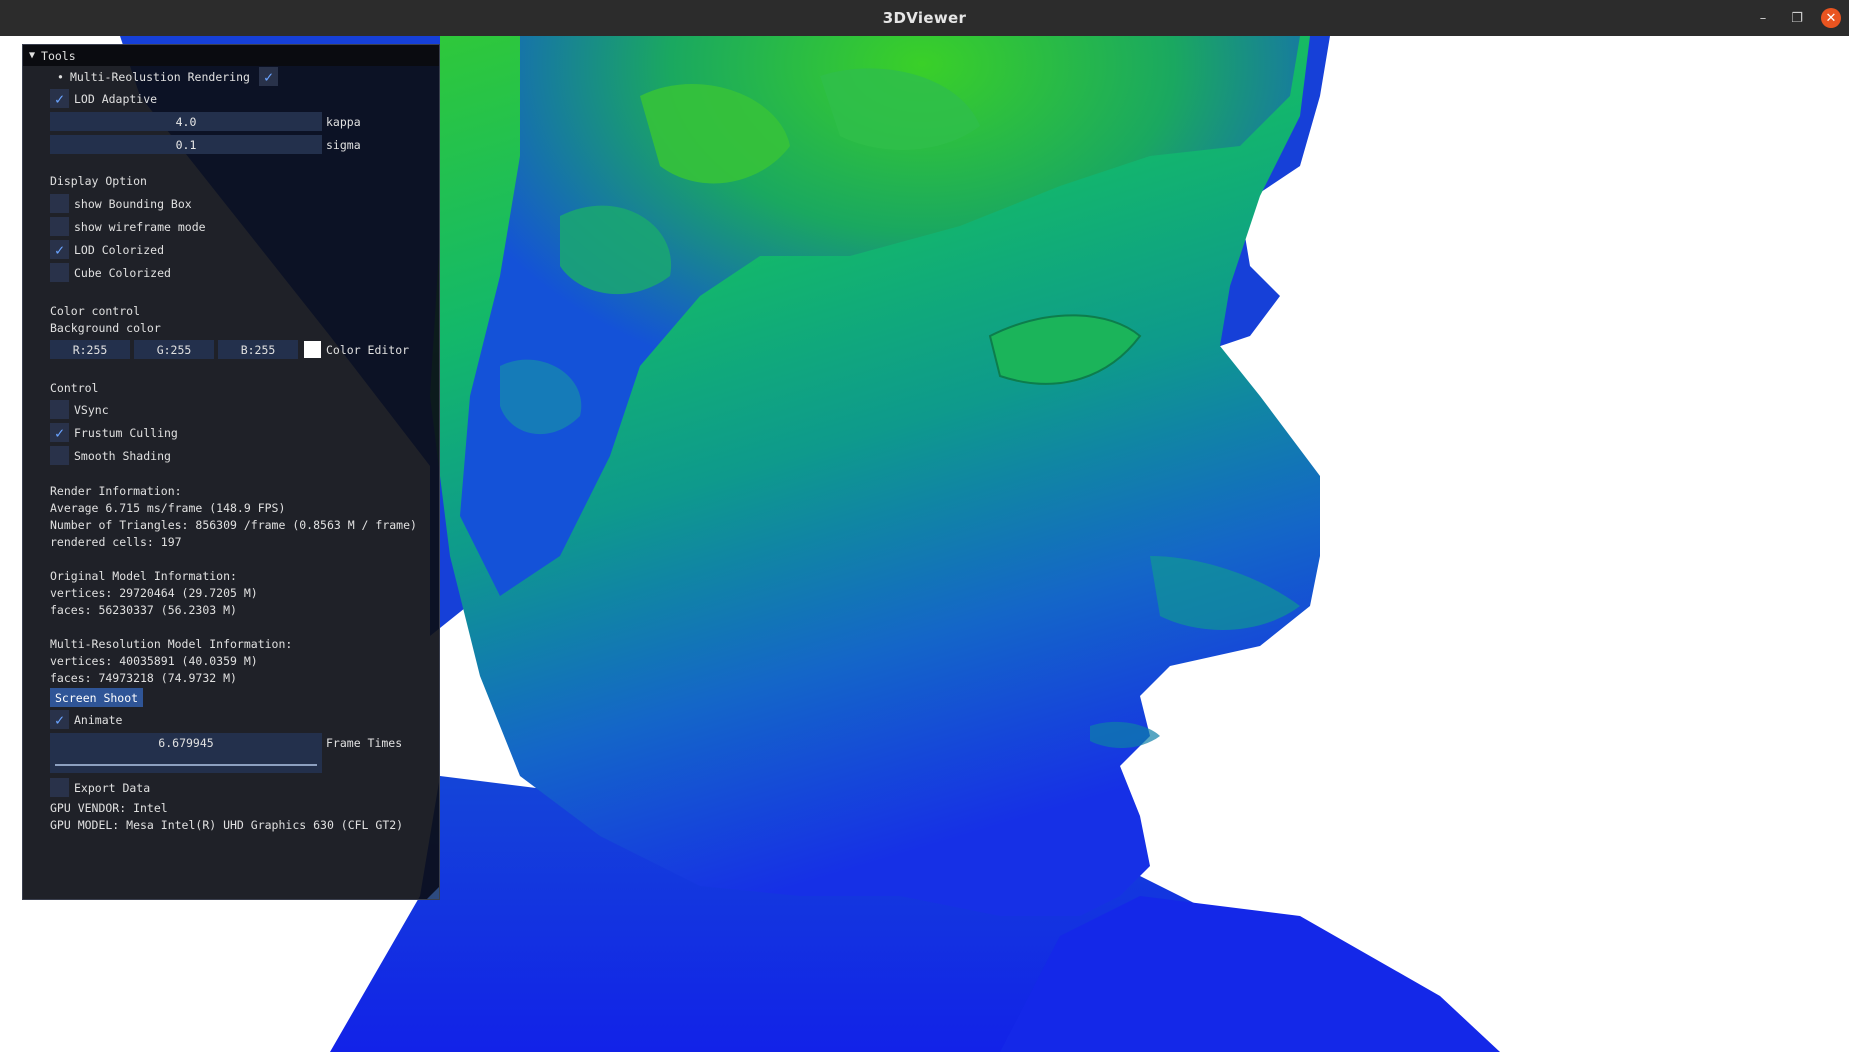 This screenshot has height=1052, width=1849. What do you see at coordinates (171, 644) in the screenshot?
I see `multires-model-heading: Multi-Resolution Model Information:` at bounding box center [171, 644].